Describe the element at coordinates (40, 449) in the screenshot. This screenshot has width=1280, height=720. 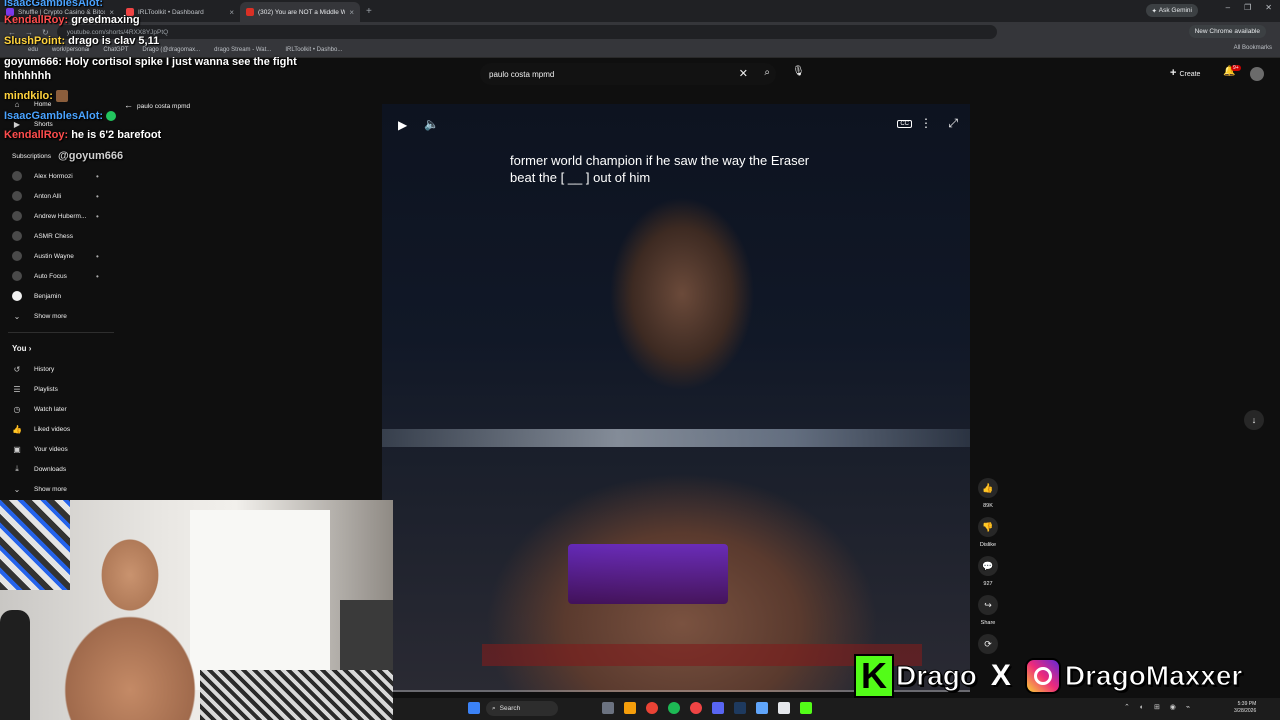
I see `sidebar-item-your-videos: ▣ Your videos` at that location.